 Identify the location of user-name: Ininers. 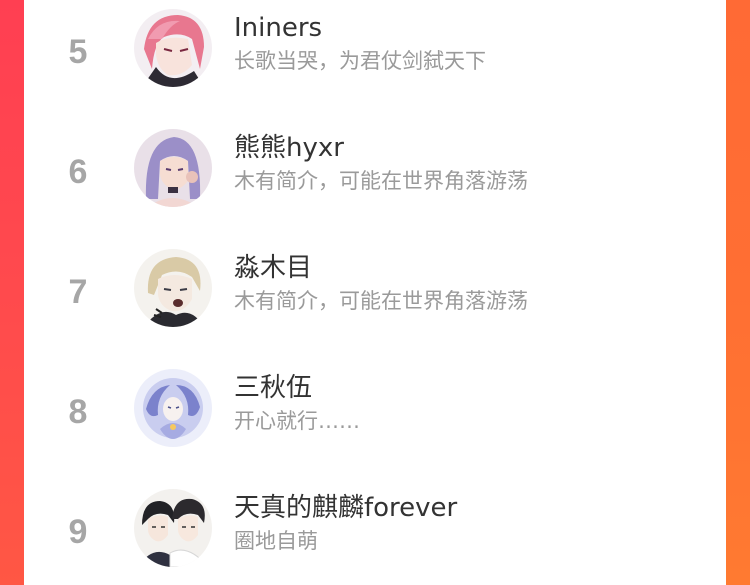
(278, 28).